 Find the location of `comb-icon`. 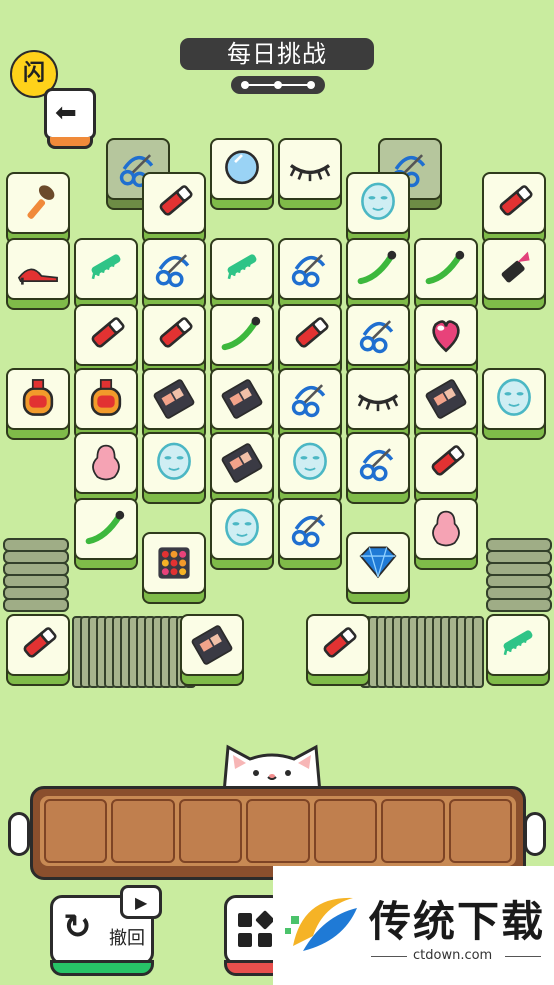

comb-icon is located at coordinates (518, 643).